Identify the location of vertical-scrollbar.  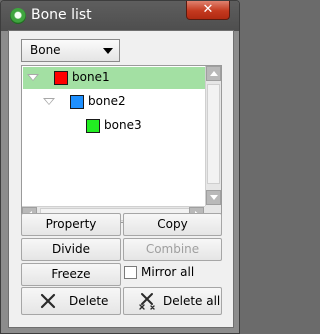
(213, 136).